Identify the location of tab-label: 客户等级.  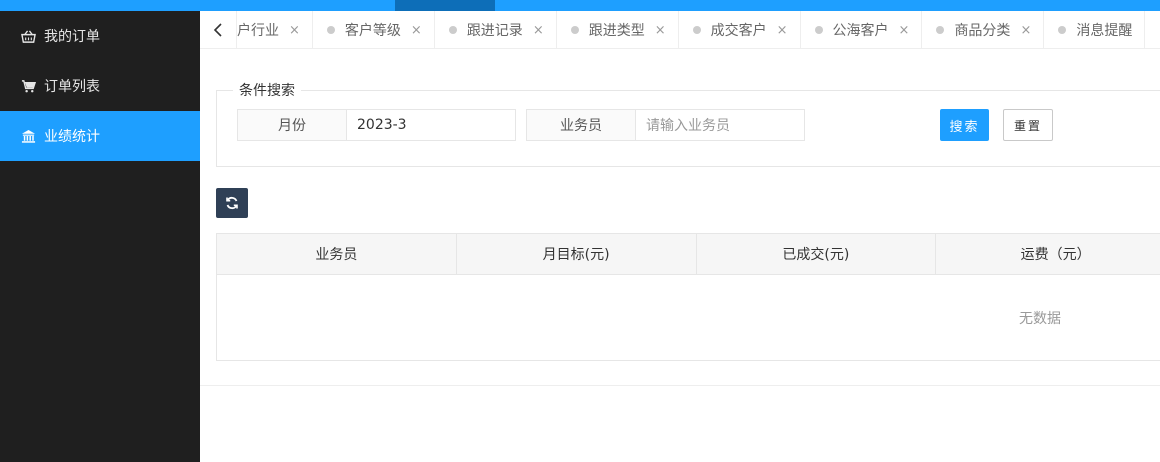
(372, 31).